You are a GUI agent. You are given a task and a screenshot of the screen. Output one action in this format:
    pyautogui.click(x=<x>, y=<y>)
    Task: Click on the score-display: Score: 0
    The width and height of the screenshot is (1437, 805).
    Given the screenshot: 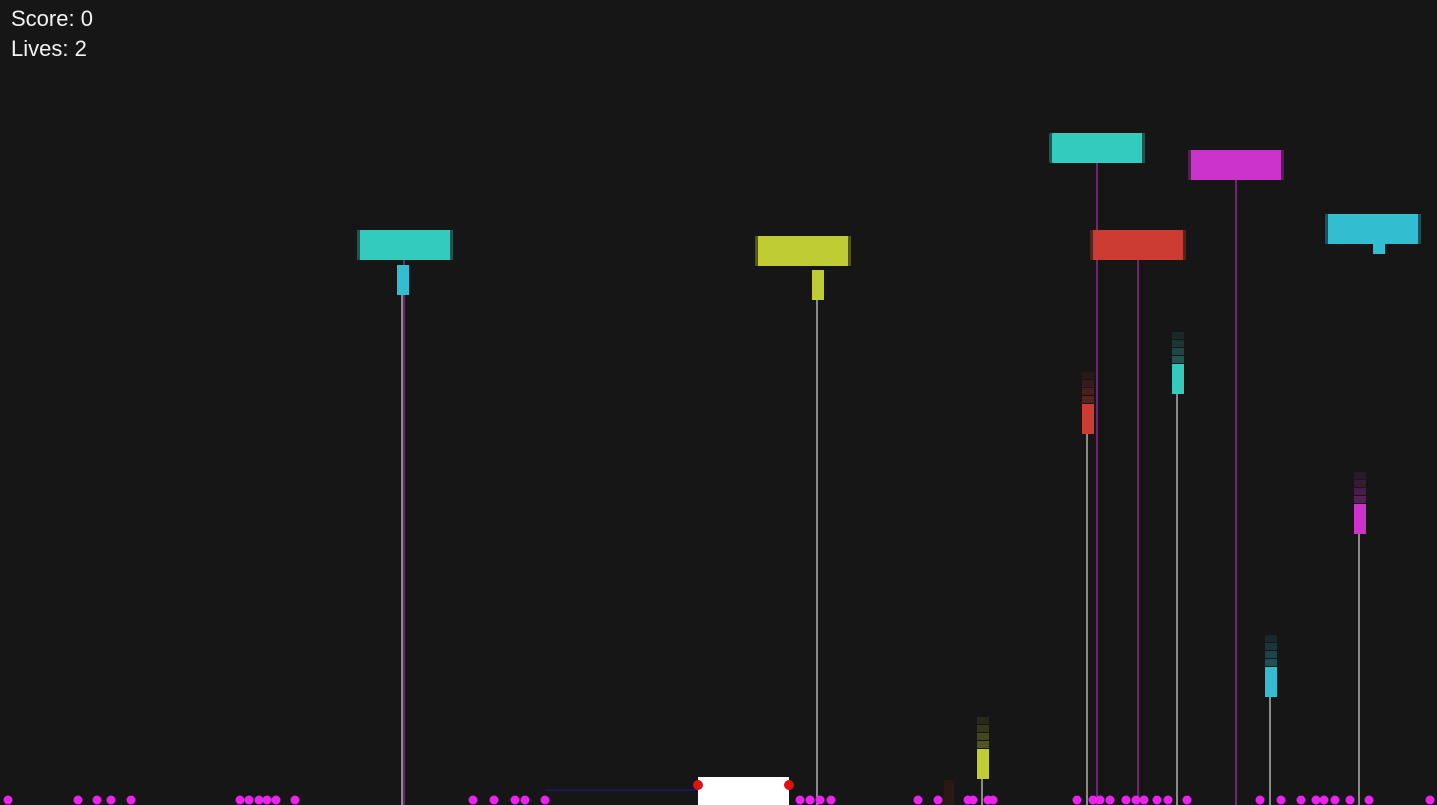 What is the action you would take?
    pyautogui.click(x=52, y=19)
    